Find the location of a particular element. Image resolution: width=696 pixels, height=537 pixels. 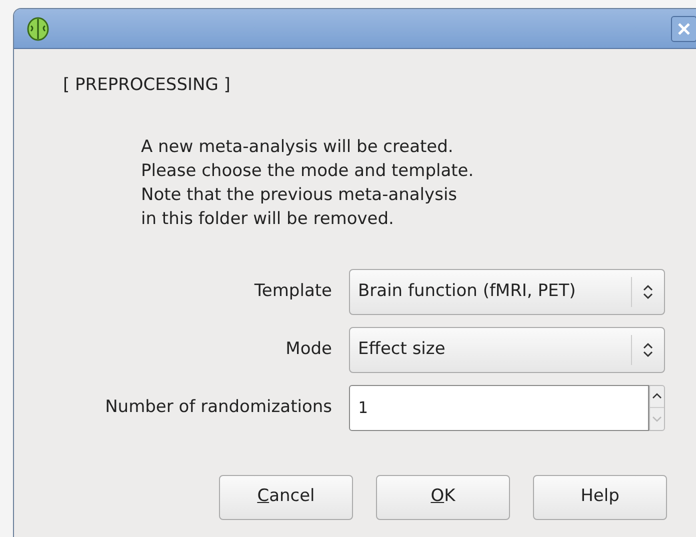

field-label: Number of randomizations is located at coordinates (218, 407).